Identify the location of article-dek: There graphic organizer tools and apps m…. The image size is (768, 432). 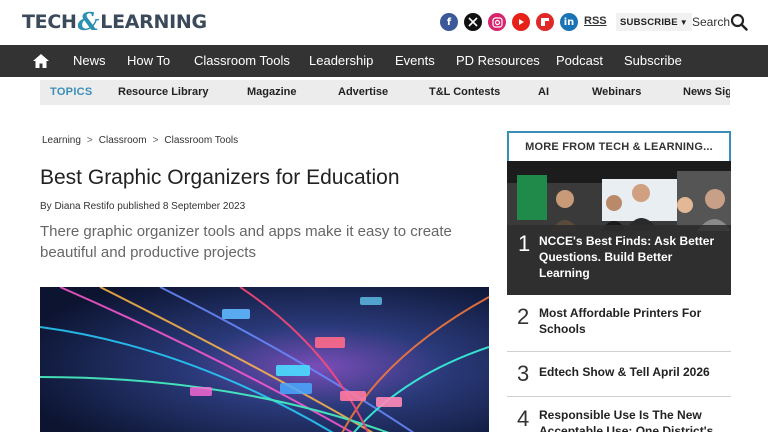
(246, 242).